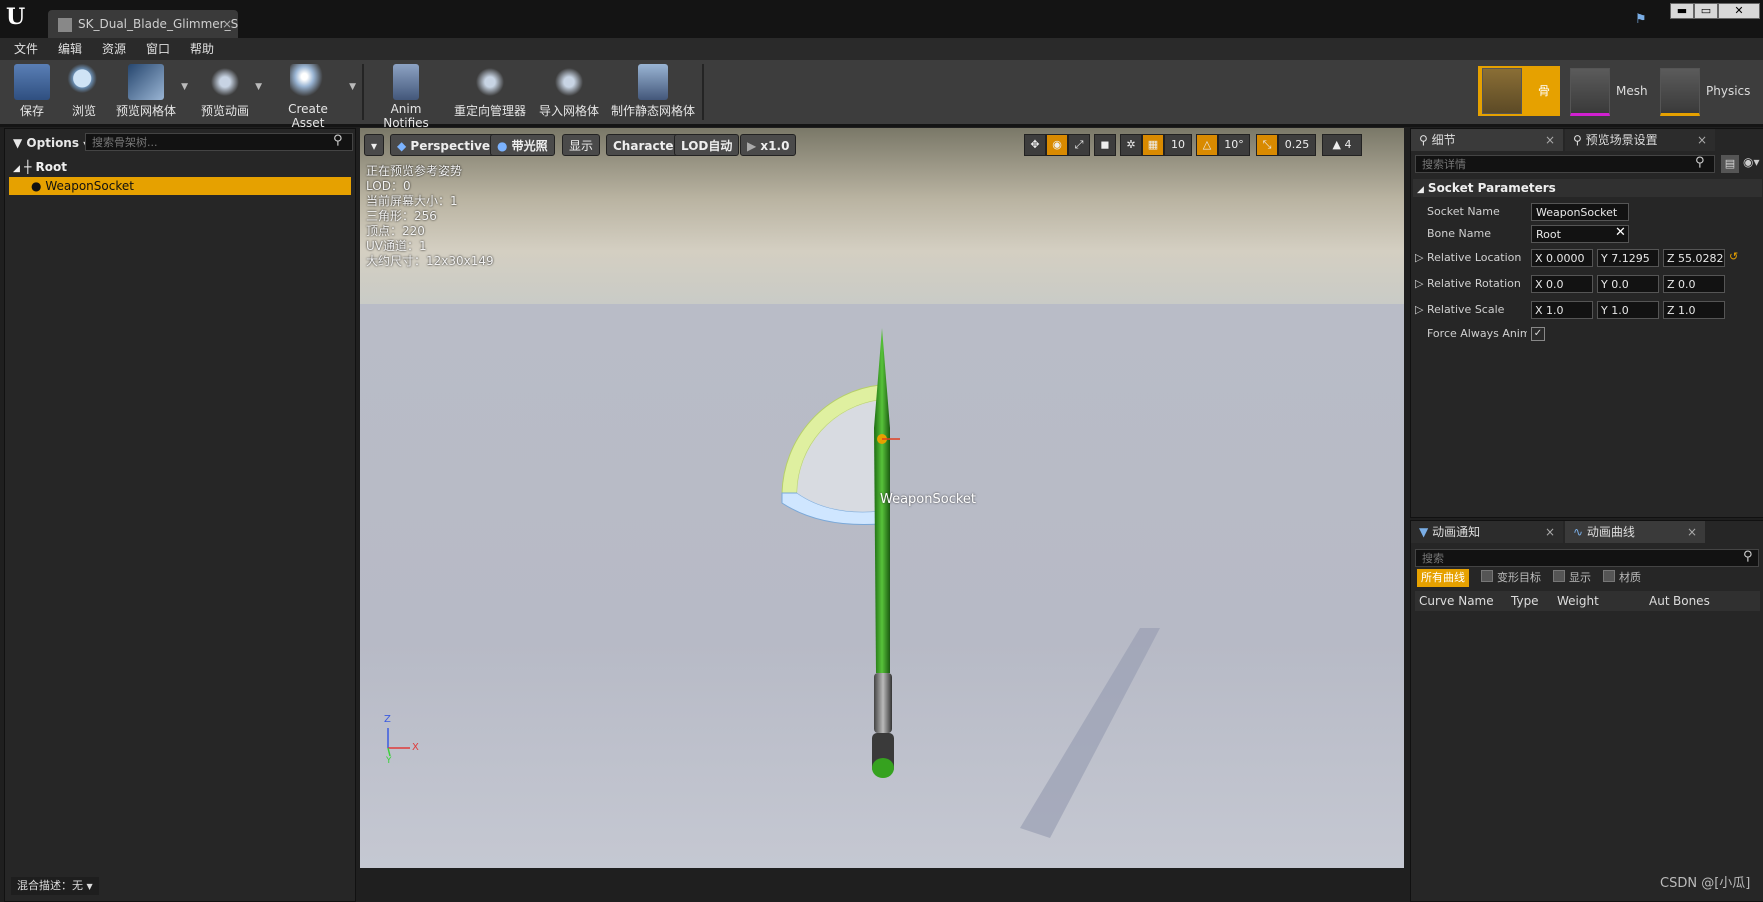 The image size is (1763, 902). Describe the element at coordinates (928, 499) in the screenshot. I see `weapon-socket-label: WeaponSocket` at that location.